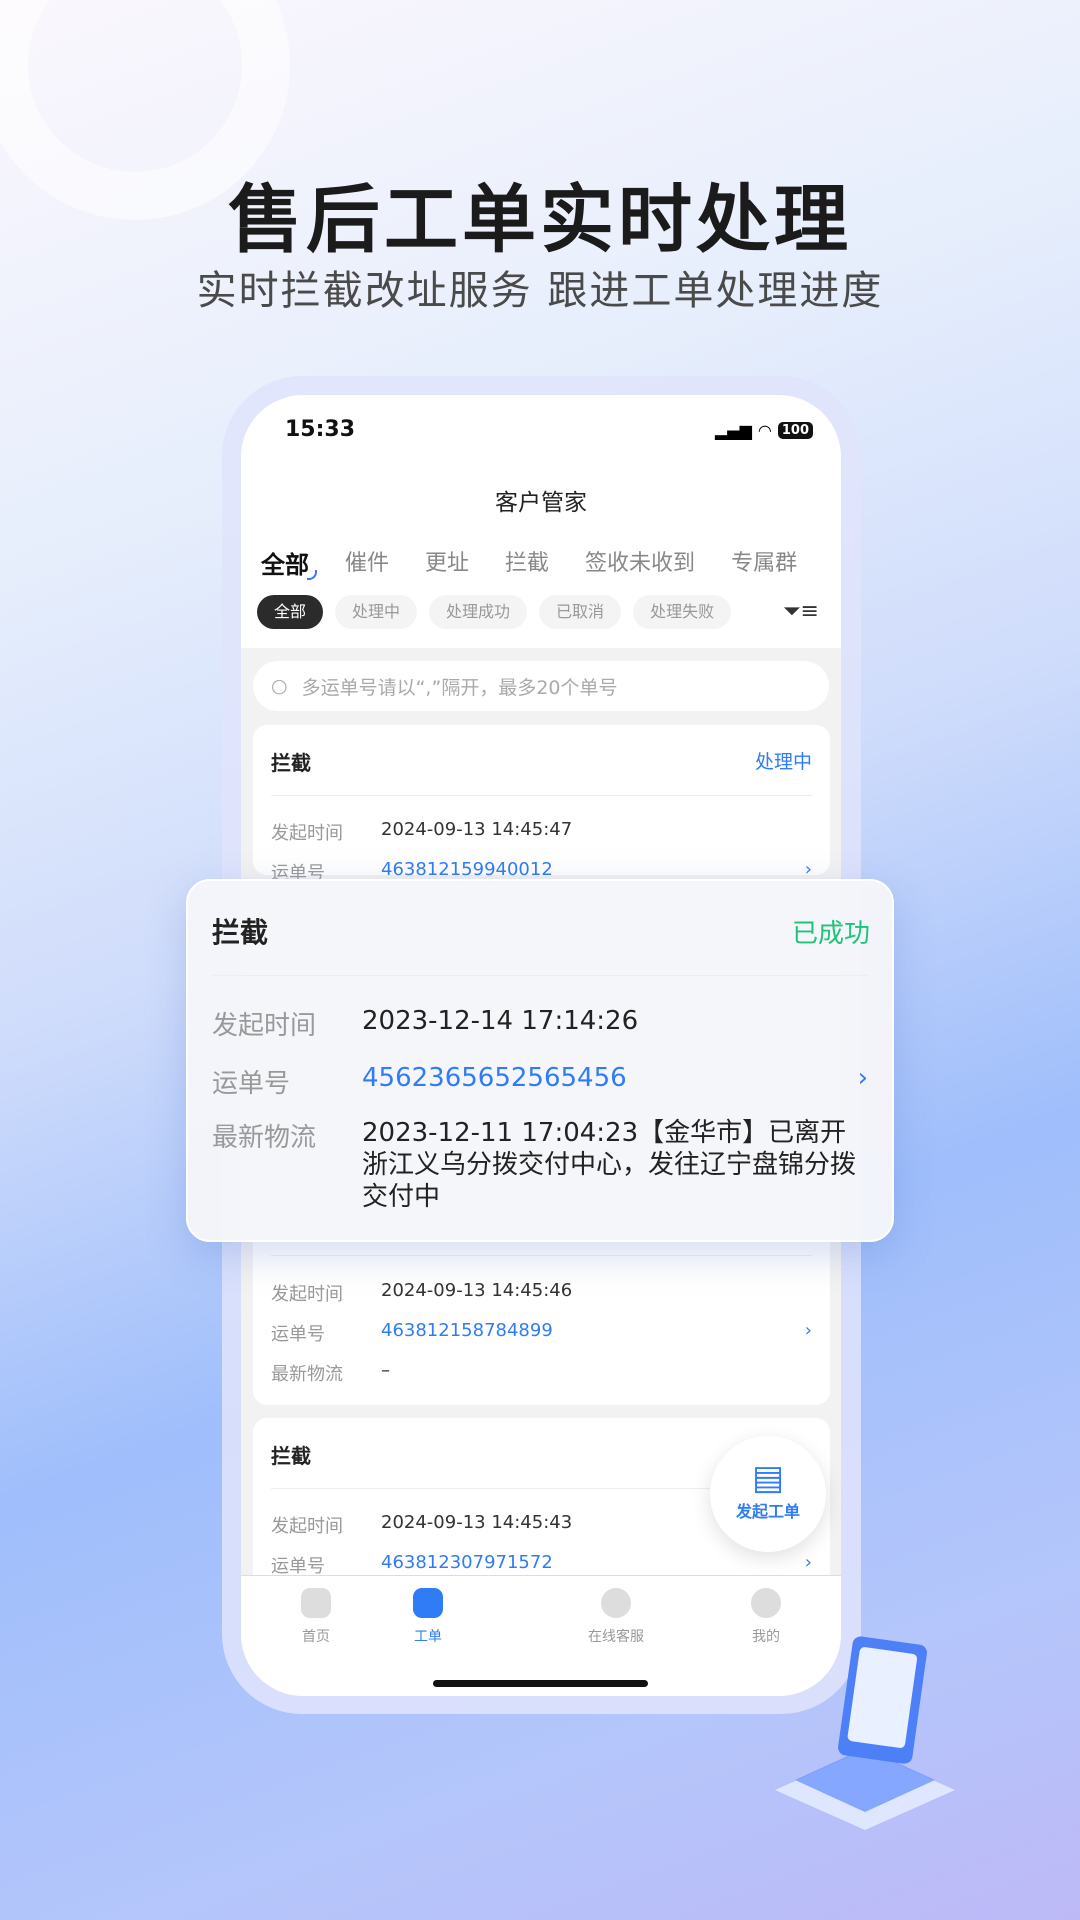  I want to click on time-row: 发起时间 2024-09-13 14:45:47, so click(422, 831).